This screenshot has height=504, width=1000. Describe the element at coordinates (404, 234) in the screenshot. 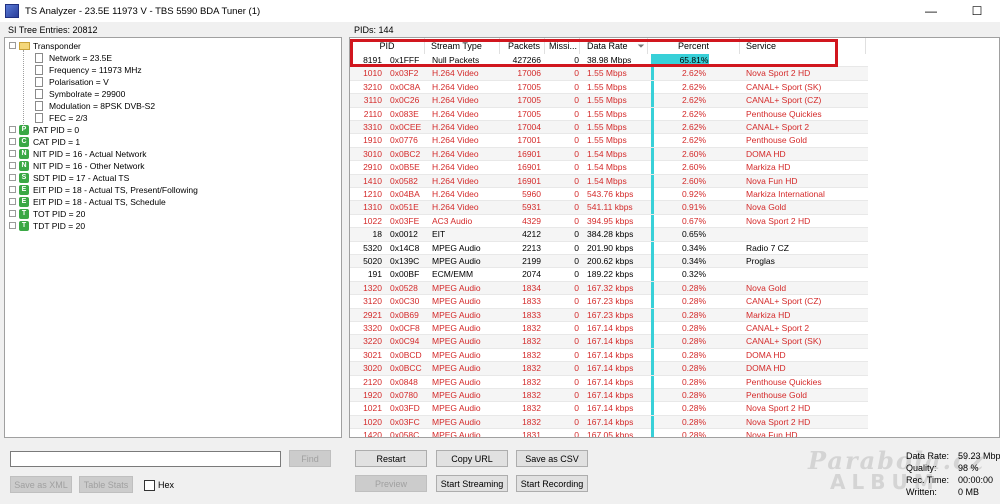

I see `cell-pid-hex: 0x0012` at that location.